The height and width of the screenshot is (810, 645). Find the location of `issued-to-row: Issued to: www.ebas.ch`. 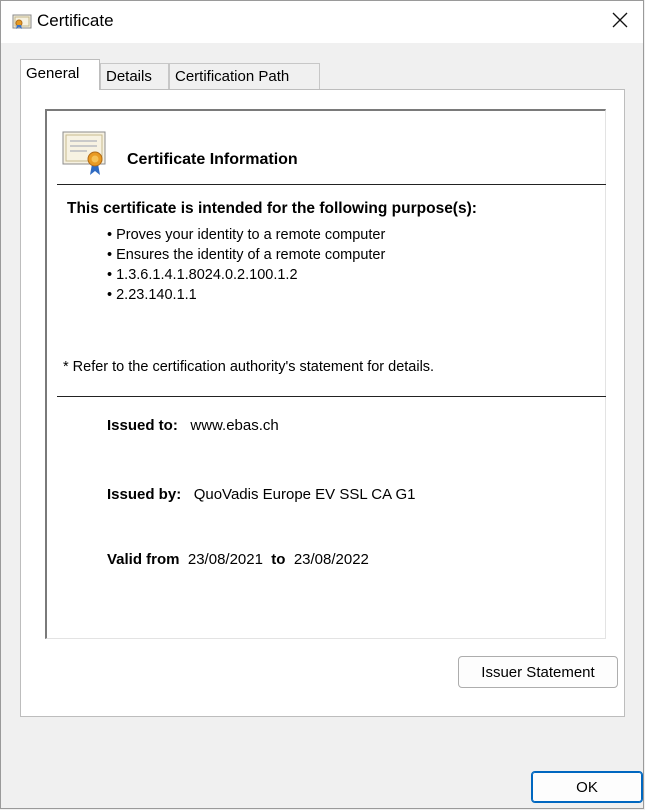

issued-to-row: Issued to: www.ebas.ch is located at coordinates (193, 425).